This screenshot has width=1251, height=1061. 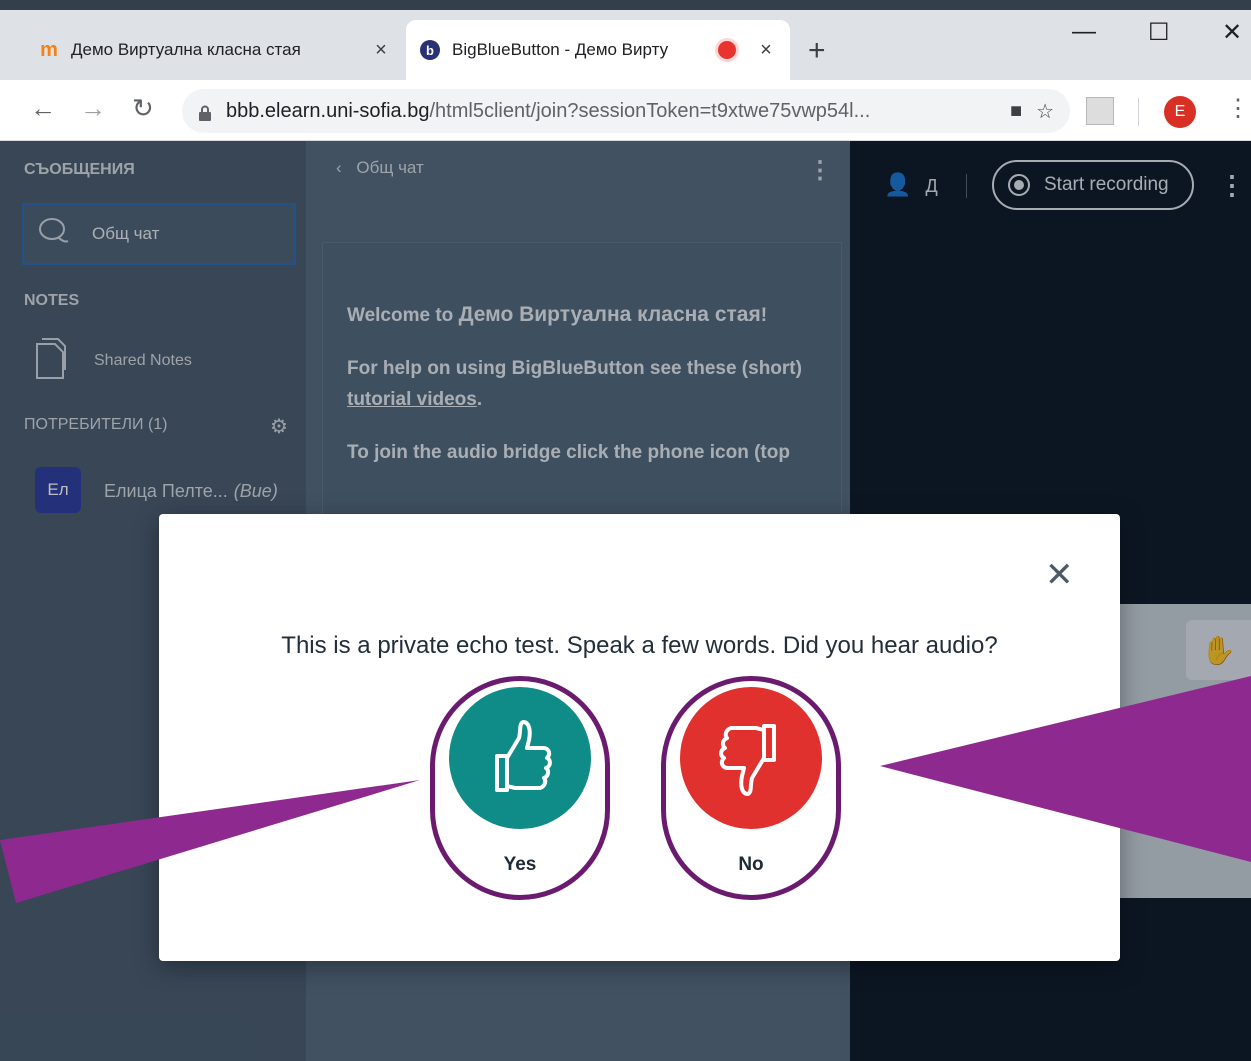 What do you see at coordinates (1159, 32) in the screenshot?
I see `maximize-button: ☐` at bounding box center [1159, 32].